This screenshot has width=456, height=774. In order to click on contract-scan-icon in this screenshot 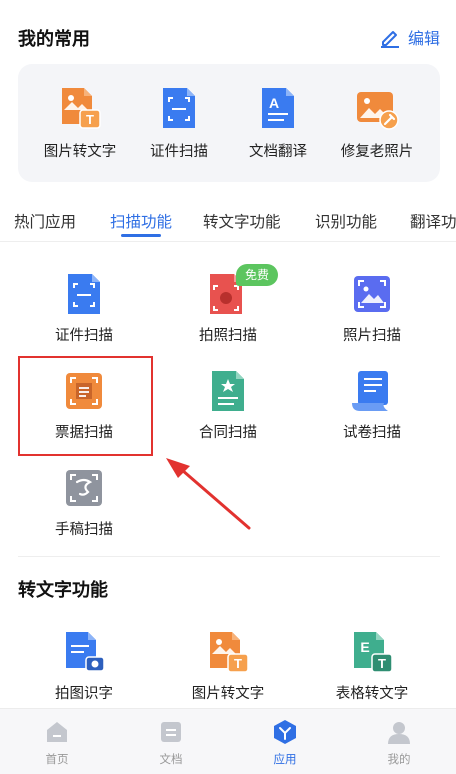, I will do `click(228, 391)`.